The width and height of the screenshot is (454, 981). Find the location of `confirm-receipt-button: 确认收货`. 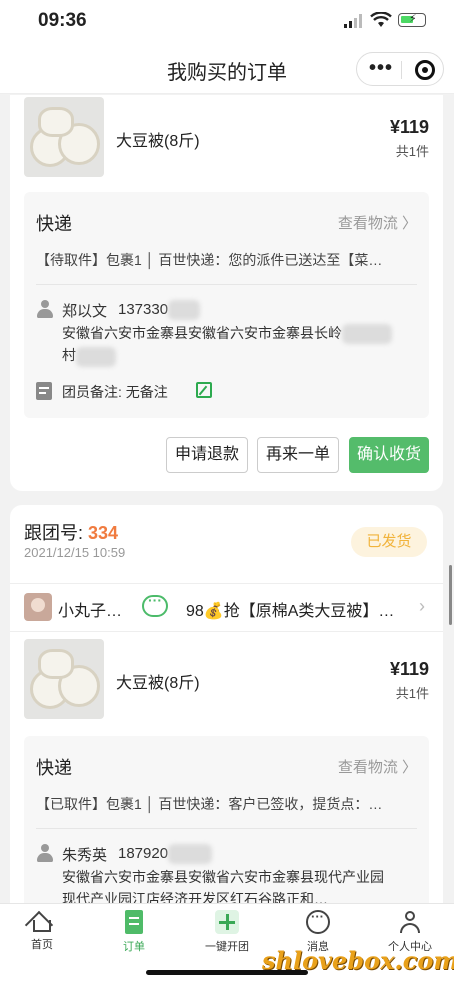

confirm-receipt-button: 确认收货 is located at coordinates (389, 455).